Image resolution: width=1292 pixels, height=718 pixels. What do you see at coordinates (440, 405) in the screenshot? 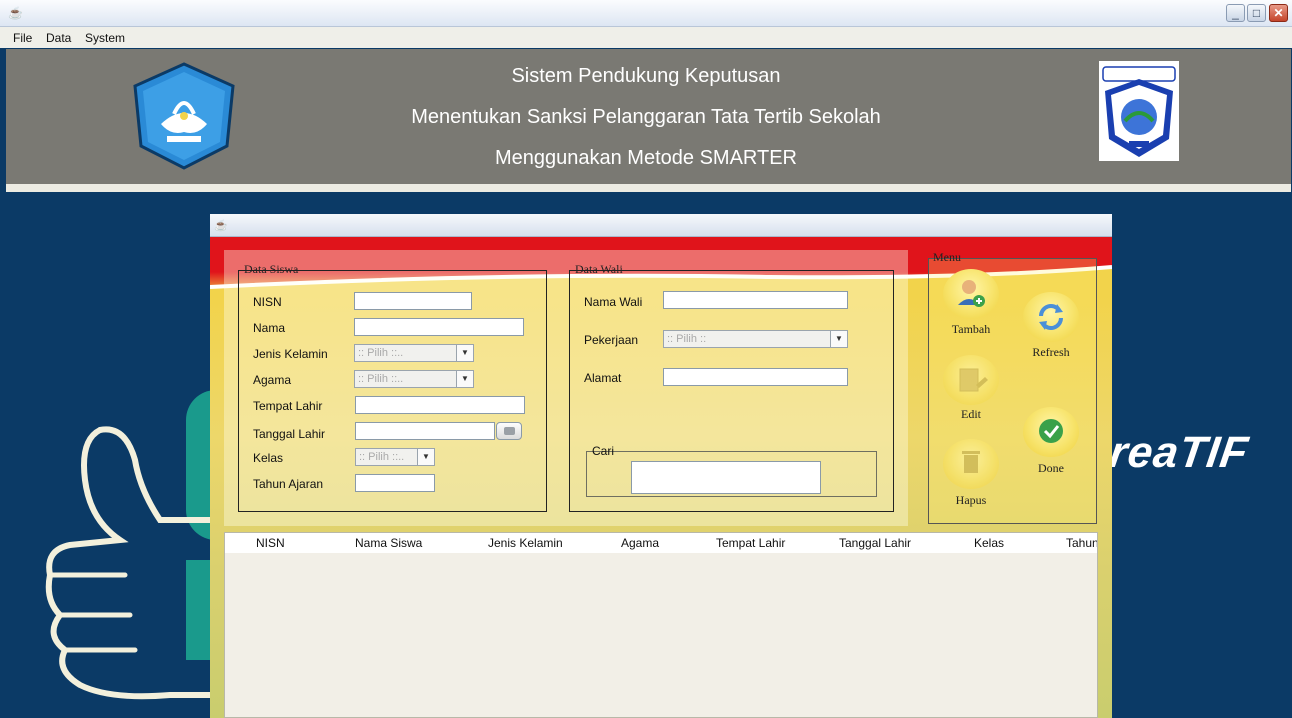
I see `tempat-lahir-input` at bounding box center [440, 405].